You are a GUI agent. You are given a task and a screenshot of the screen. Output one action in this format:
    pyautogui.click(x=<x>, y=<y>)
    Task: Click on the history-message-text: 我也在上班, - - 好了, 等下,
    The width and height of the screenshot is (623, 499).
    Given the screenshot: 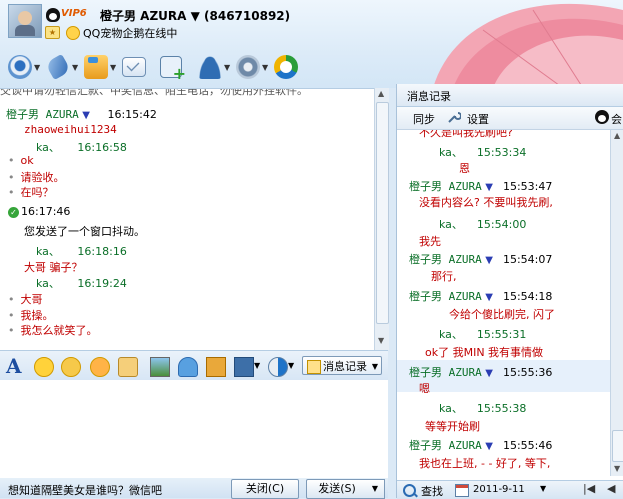 What is the action you would take?
    pyautogui.click(x=485, y=463)
    